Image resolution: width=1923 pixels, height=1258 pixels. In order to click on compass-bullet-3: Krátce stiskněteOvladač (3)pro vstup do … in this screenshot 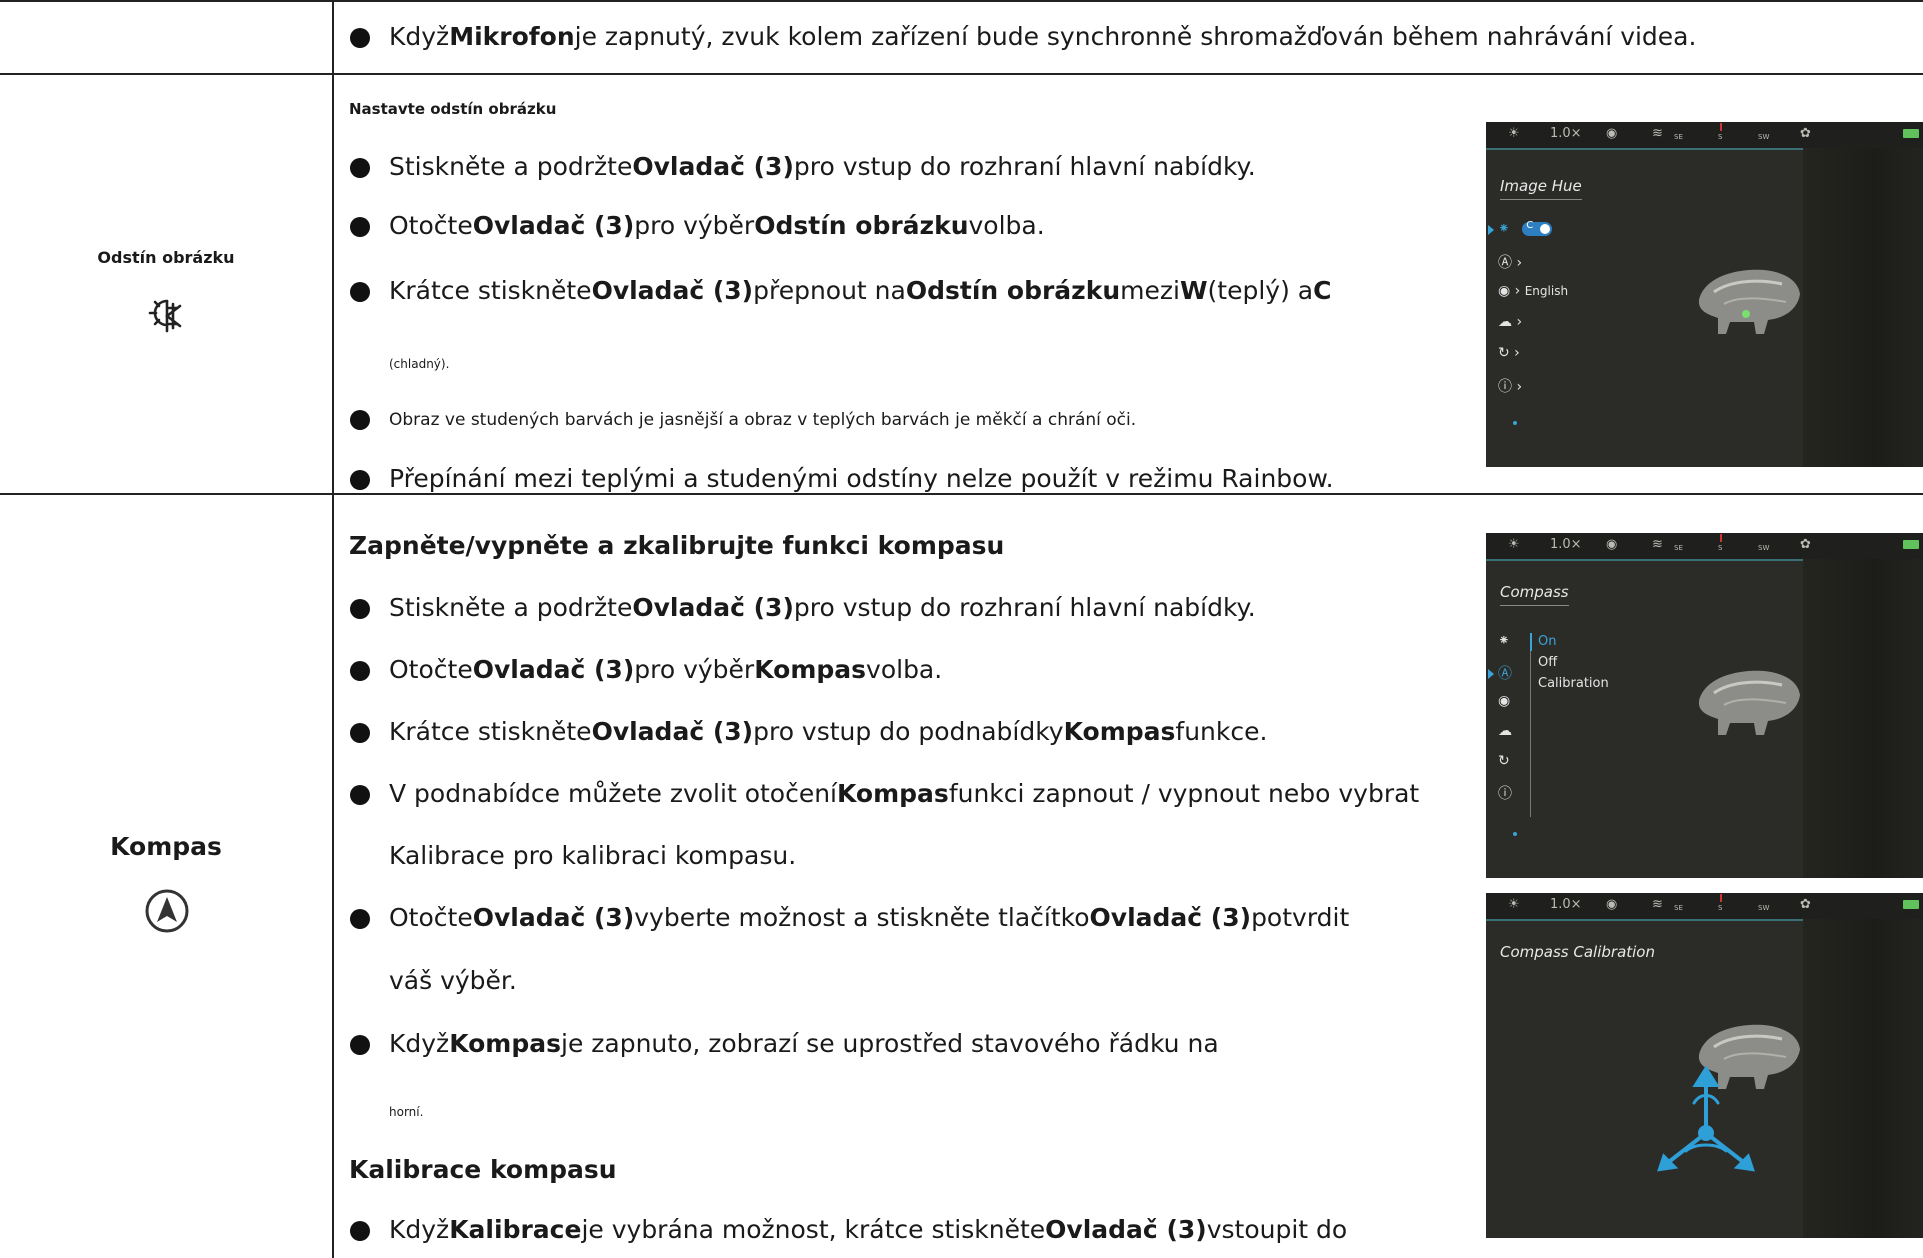, I will do `click(828, 731)`.